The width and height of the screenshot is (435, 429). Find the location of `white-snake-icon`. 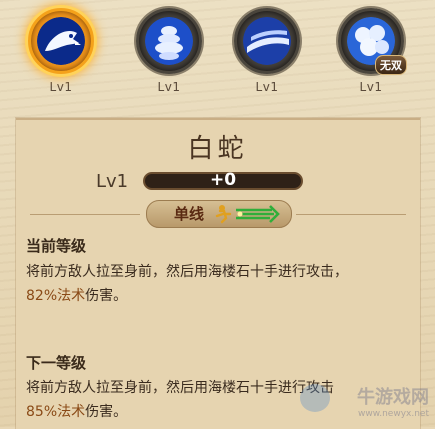

white-snake-icon is located at coordinates (61, 41).